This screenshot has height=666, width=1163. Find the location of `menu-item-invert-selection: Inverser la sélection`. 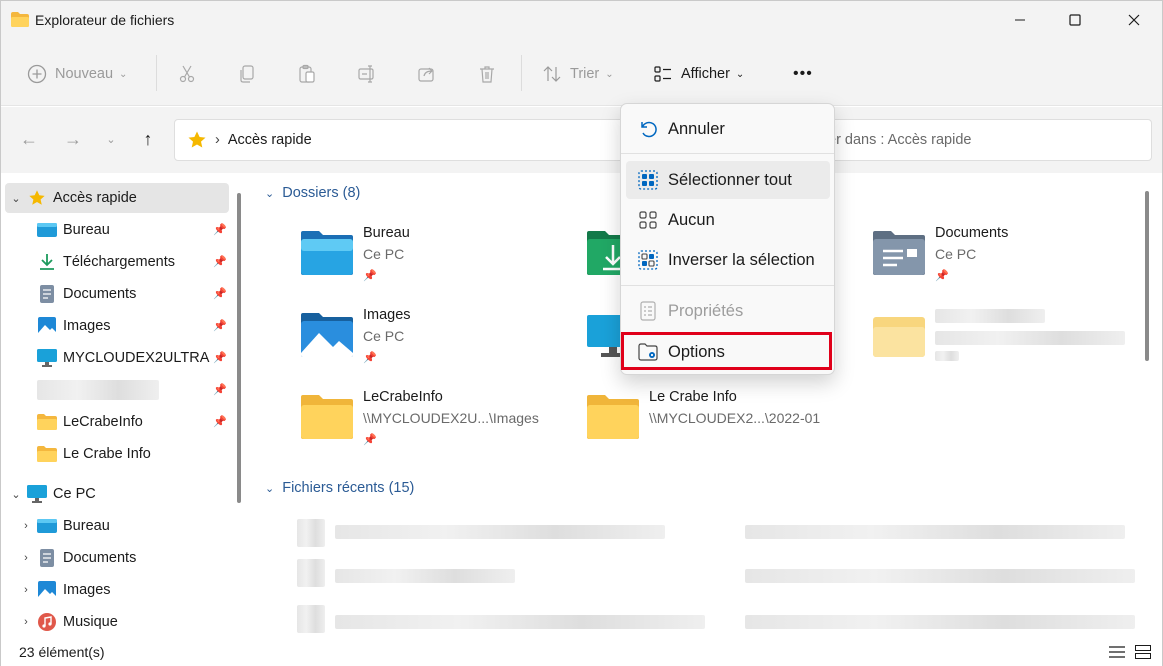

menu-item-invert-selection: Inverser la sélection is located at coordinates (728, 260).